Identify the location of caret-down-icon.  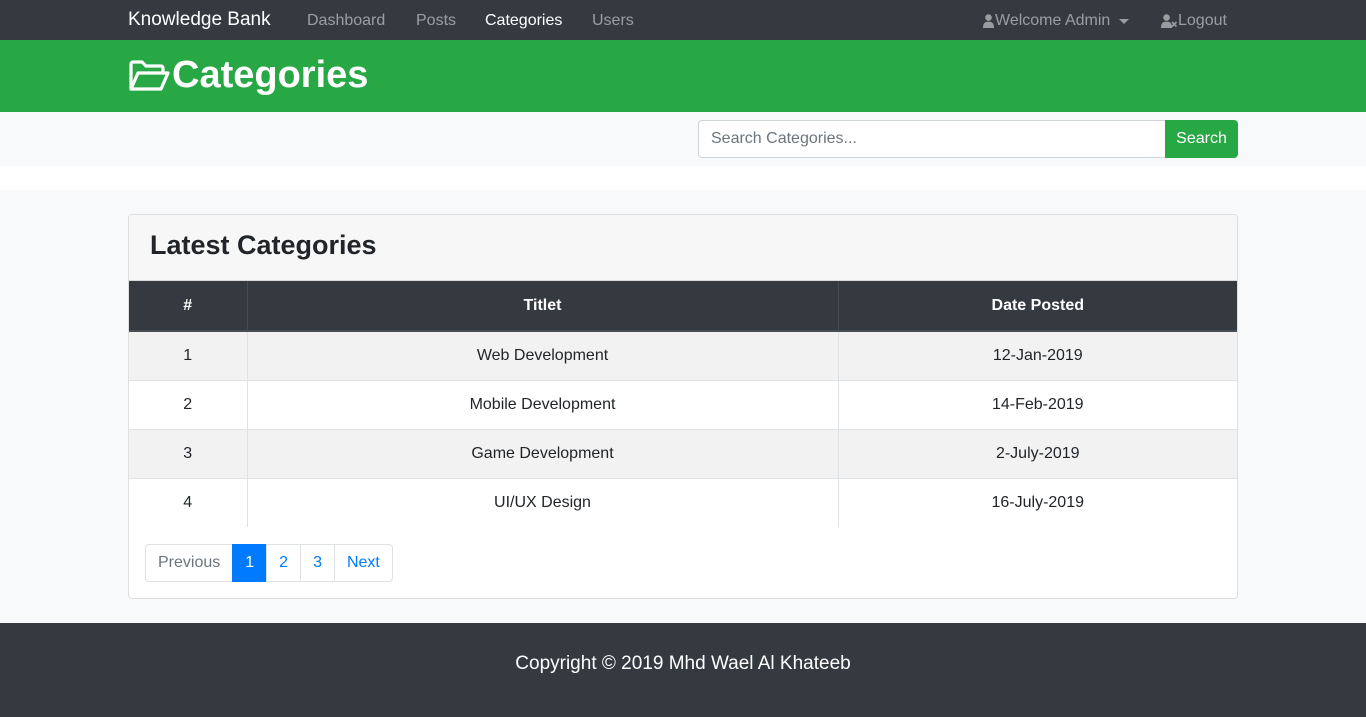
(1124, 21).